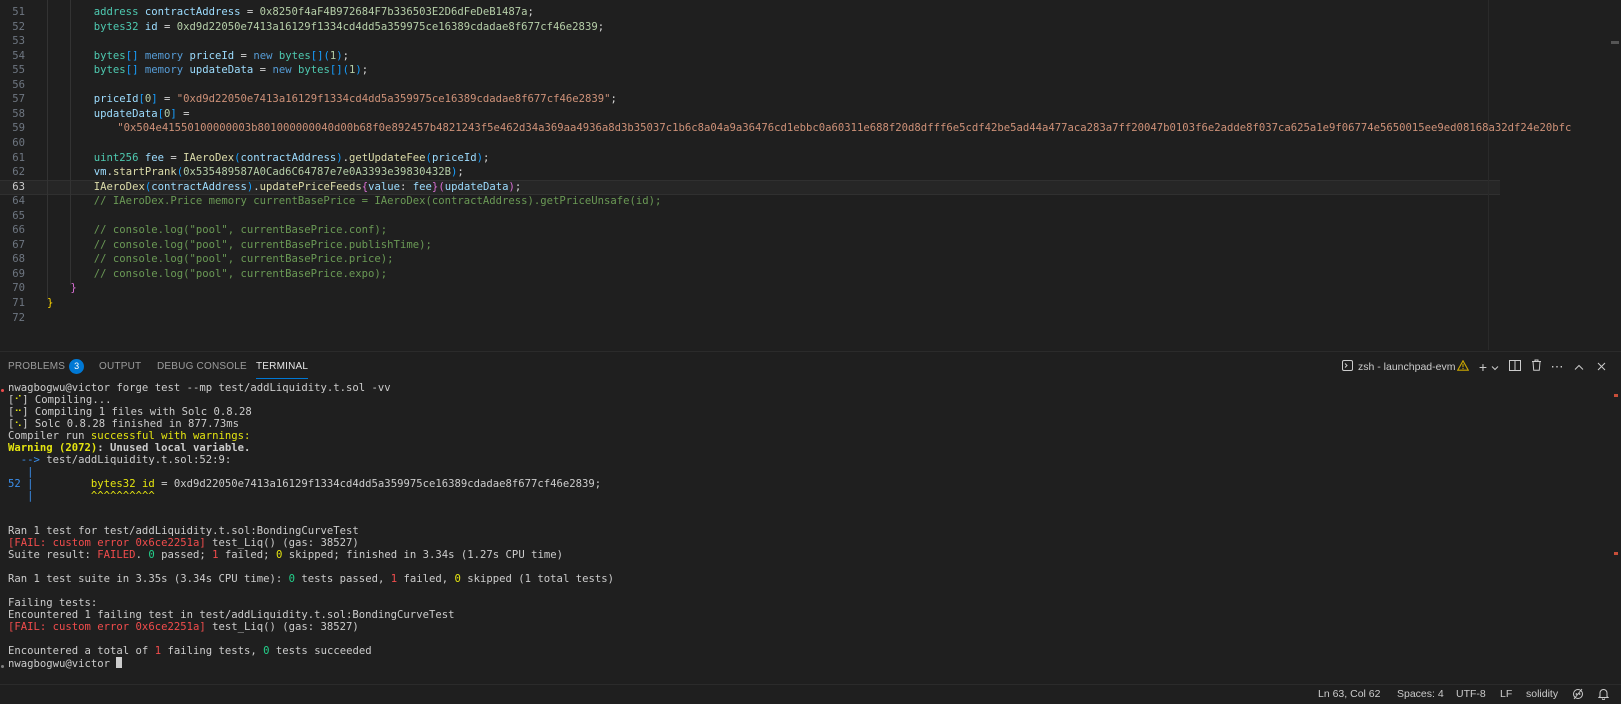  Describe the element at coordinates (12, 27) in the screenshot. I see `line-number: 52` at that location.